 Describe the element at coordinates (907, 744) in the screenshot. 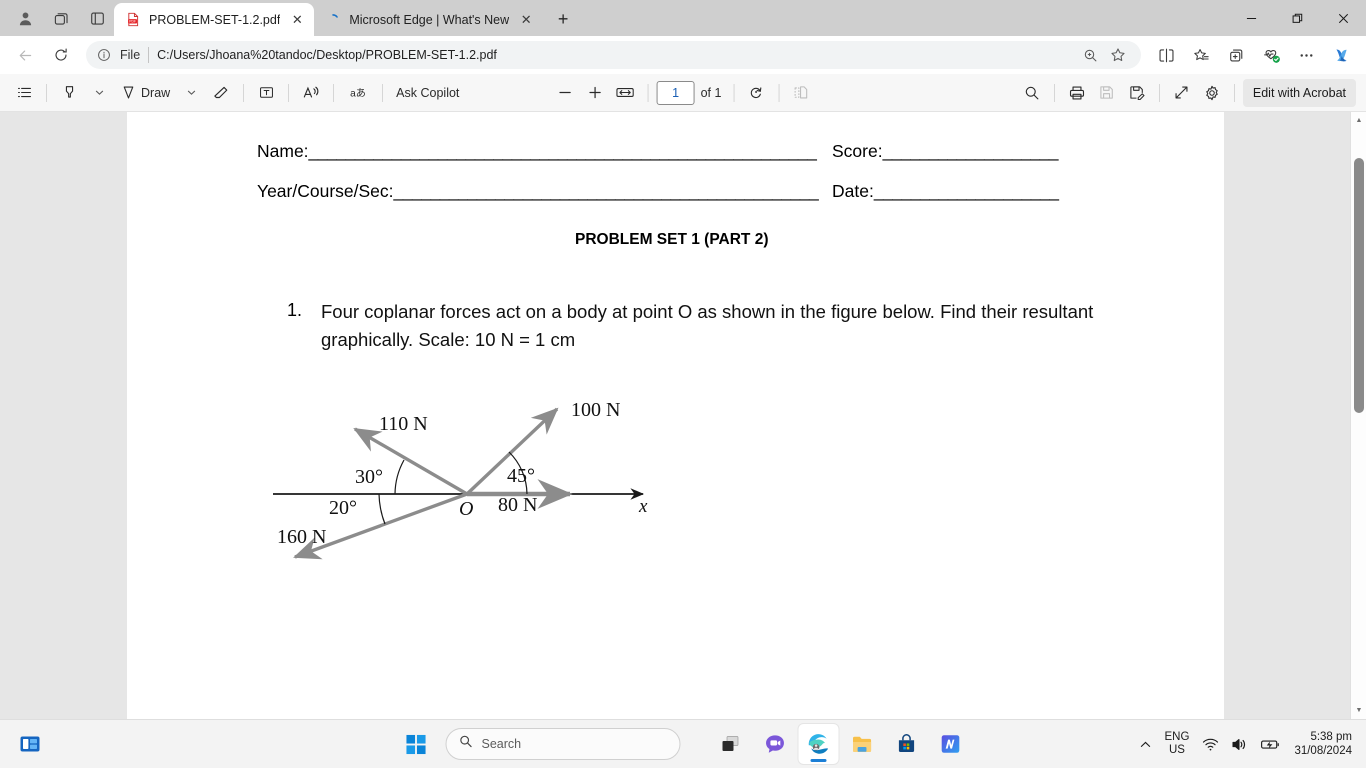

I see `microsoft-store-icon` at that location.